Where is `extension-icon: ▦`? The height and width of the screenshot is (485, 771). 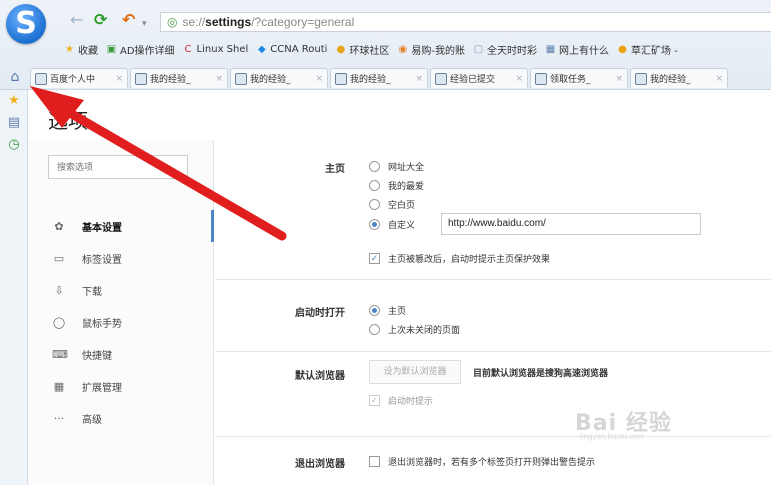 extension-icon: ▦ is located at coordinates (59, 386).